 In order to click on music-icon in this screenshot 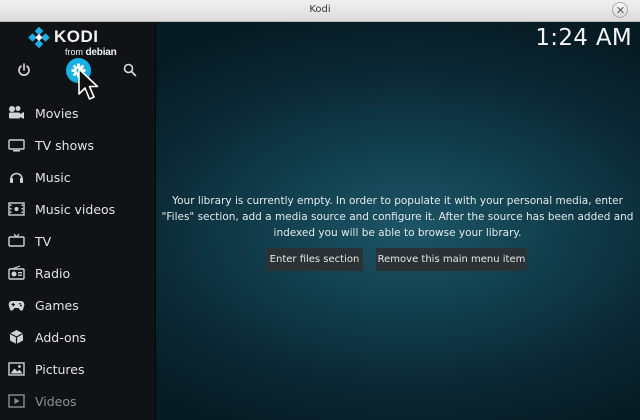, I will do `click(16, 177)`.